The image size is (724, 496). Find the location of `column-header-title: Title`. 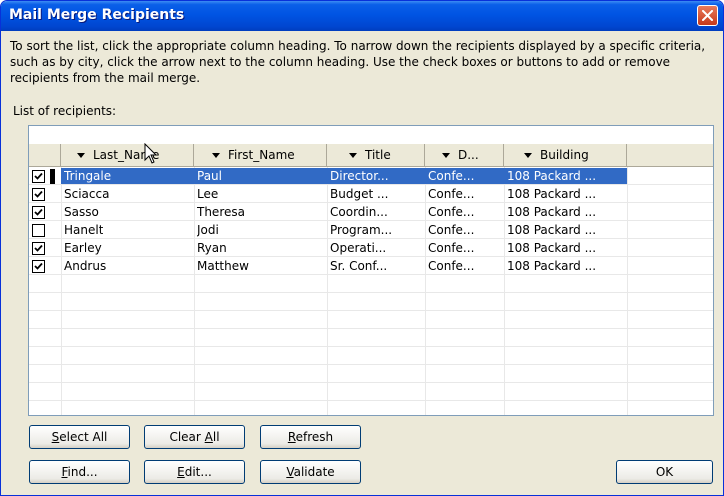

column-header-title: Title is located at coordinates (376, 155).